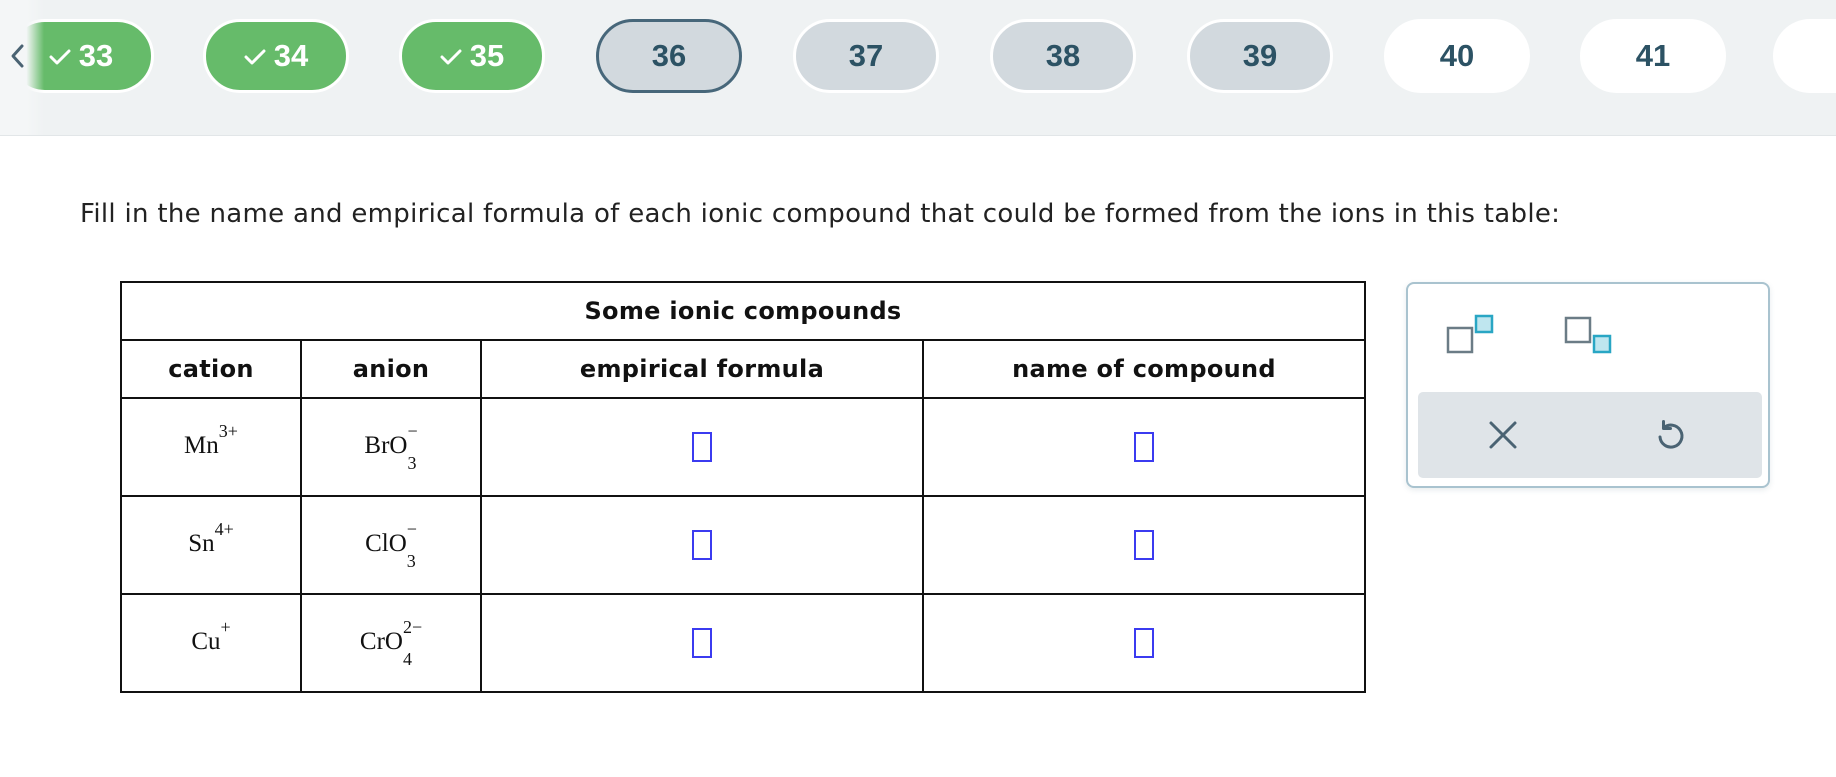  I want to click on column-header-anion: anion, so click(391, 369).